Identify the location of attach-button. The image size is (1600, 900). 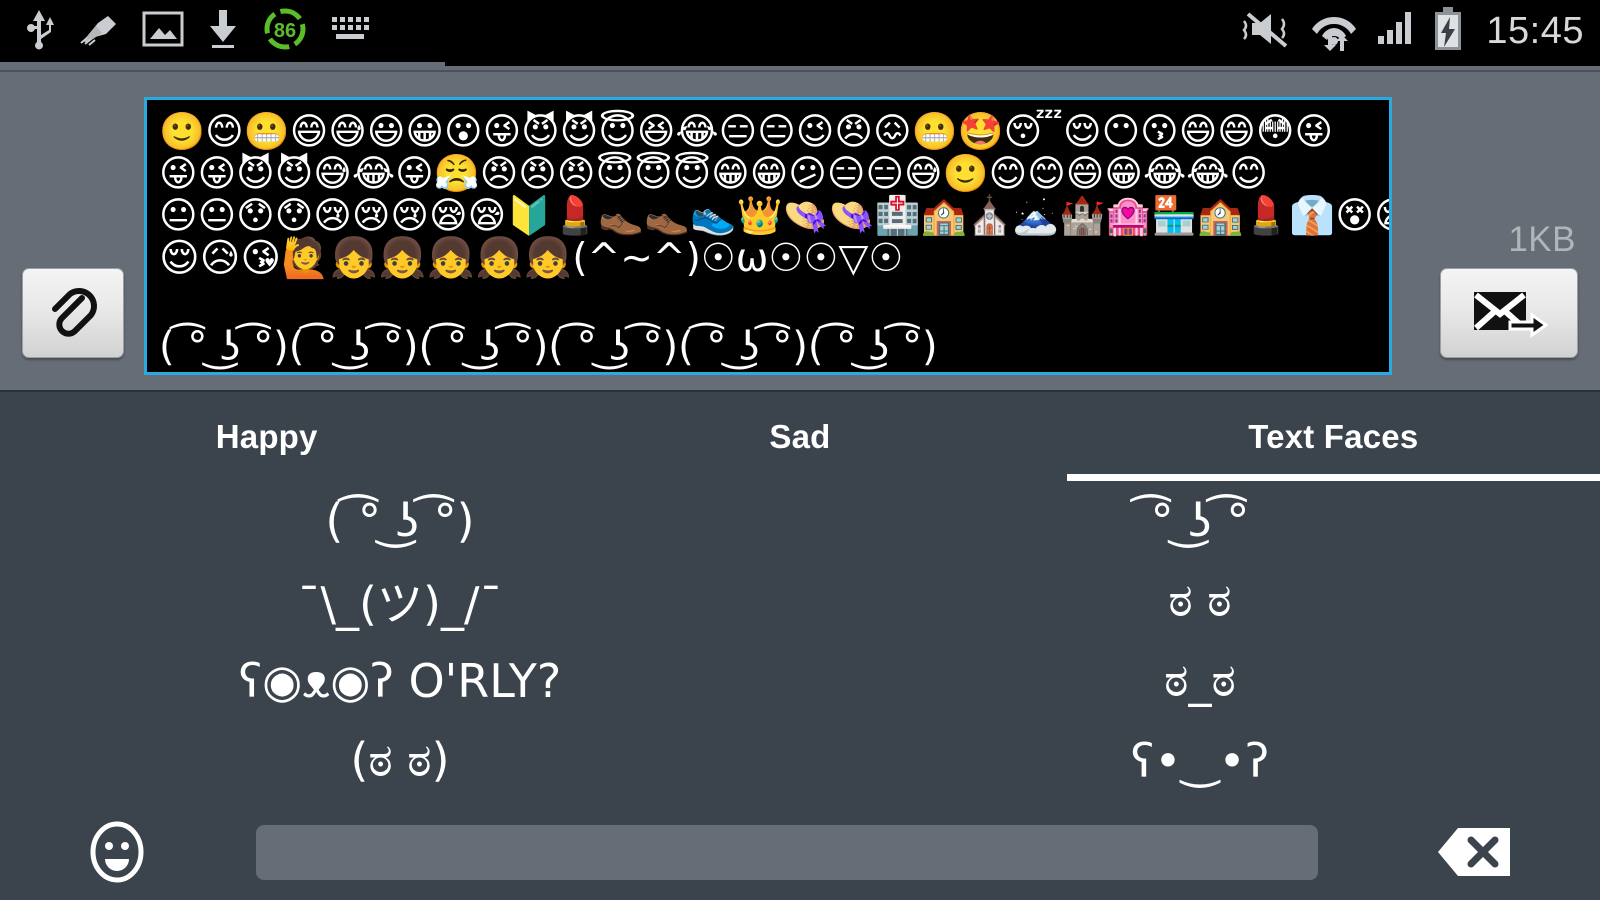
(73, 313).